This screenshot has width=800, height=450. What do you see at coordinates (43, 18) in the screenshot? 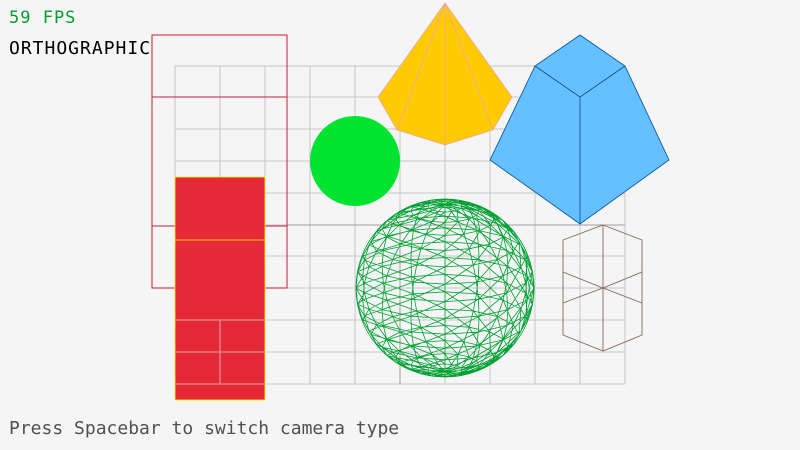
I see `fps-counter: 59 FPS` at bounding box center [43, 18].